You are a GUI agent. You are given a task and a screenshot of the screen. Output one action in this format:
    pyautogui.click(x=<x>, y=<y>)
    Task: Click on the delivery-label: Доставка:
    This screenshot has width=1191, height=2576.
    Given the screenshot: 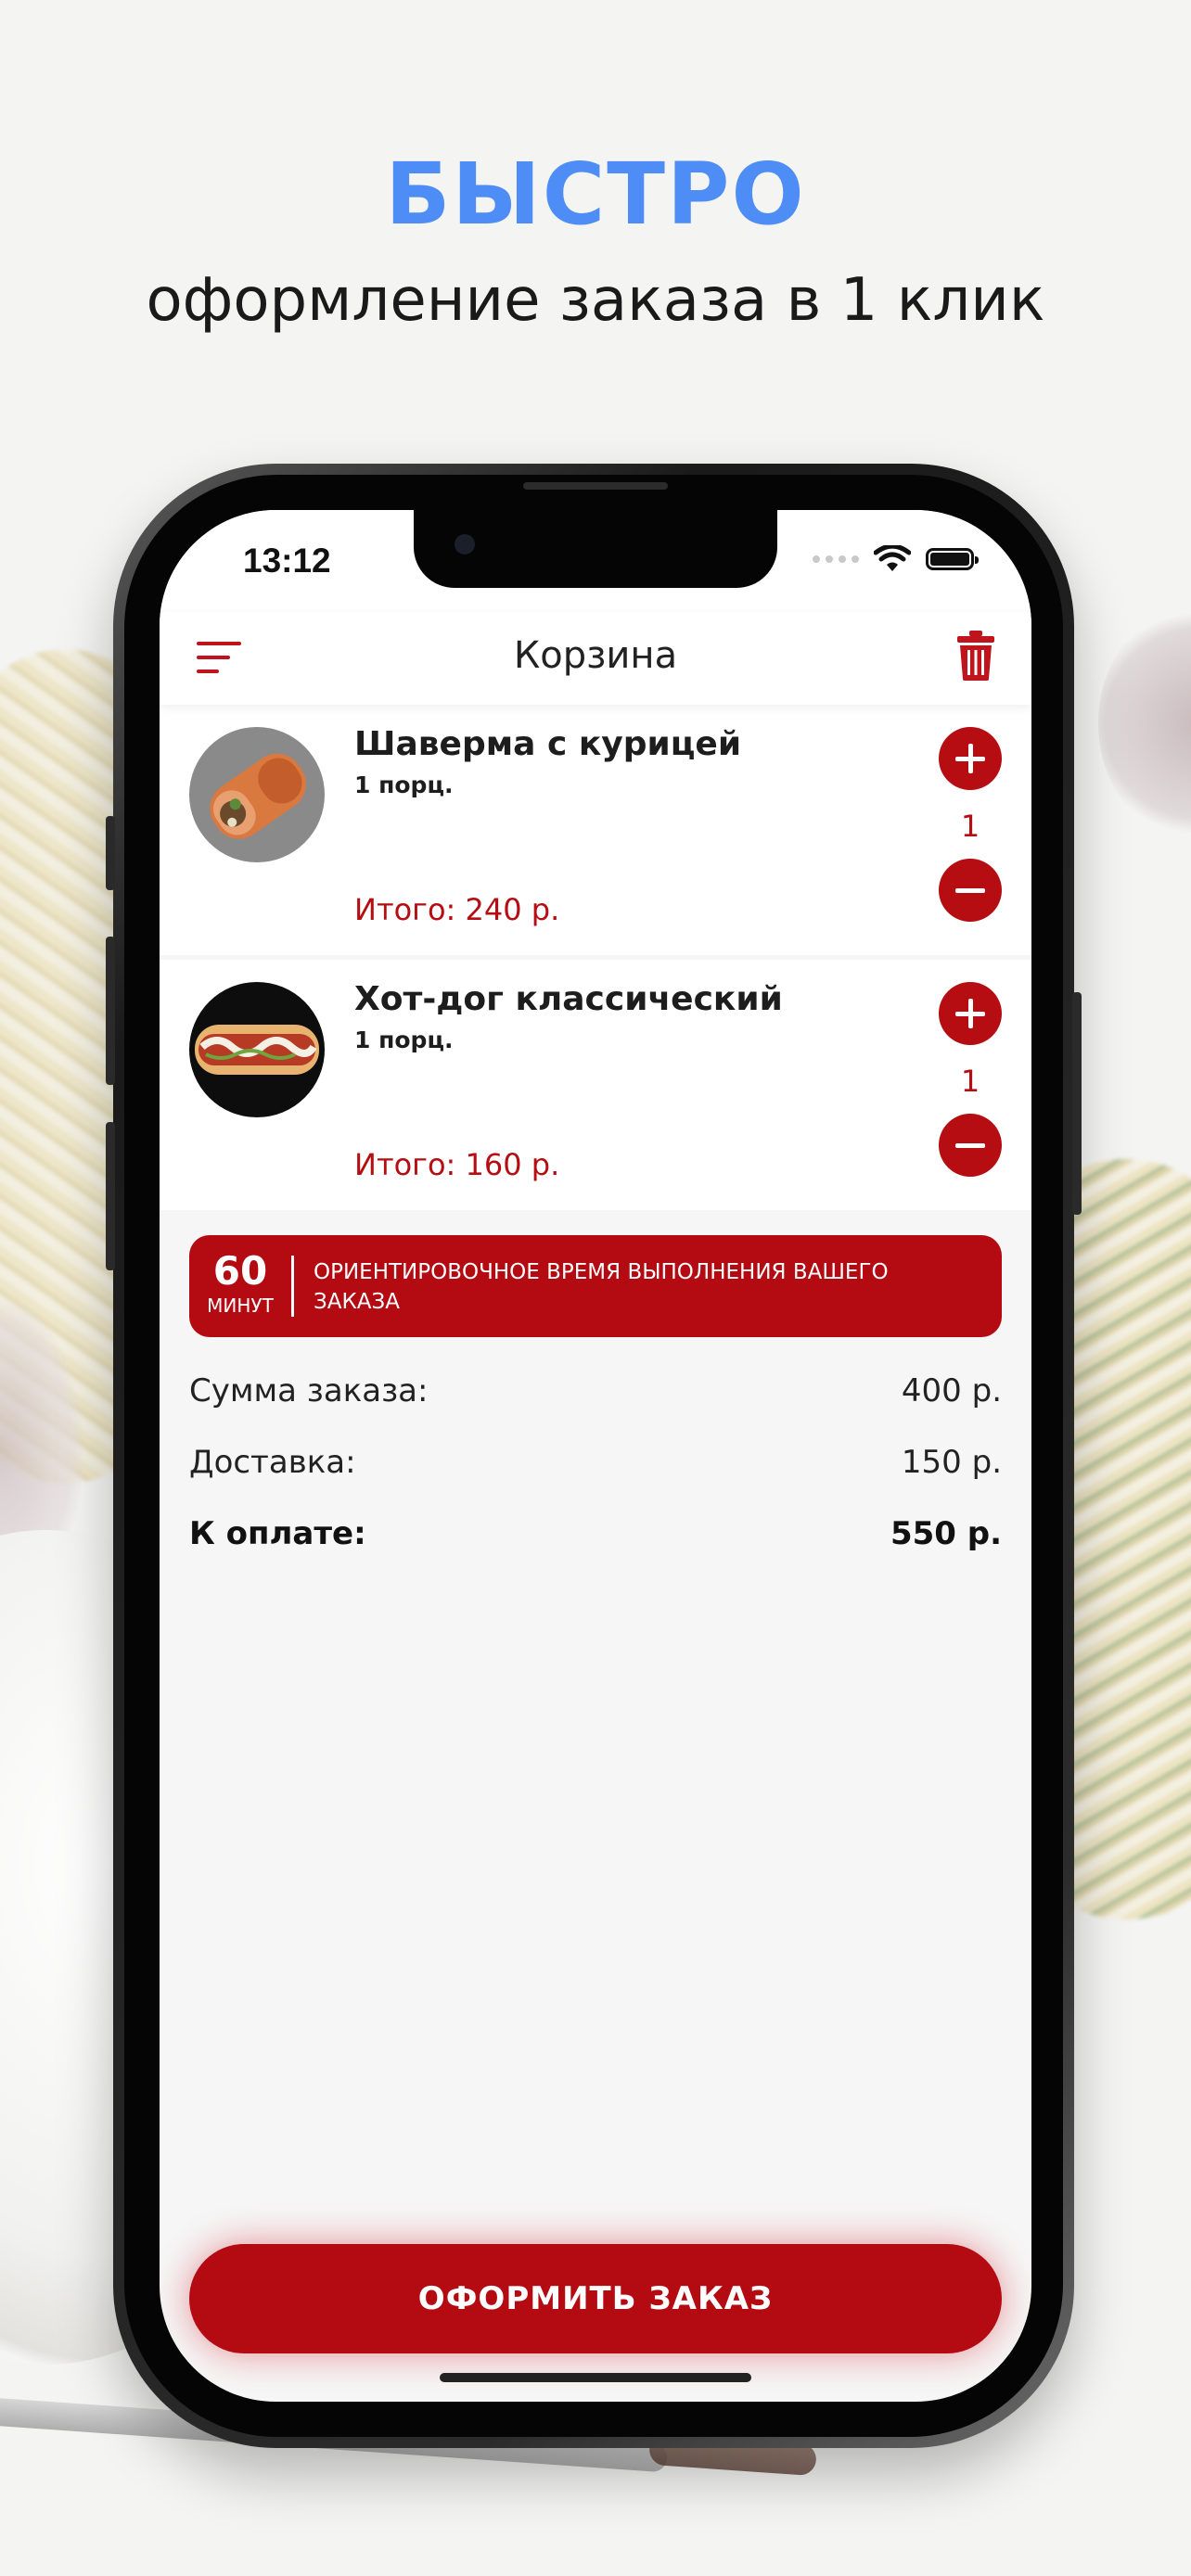 What is the action you would take?
    pyautogui.click(x=272, y=1463)
    